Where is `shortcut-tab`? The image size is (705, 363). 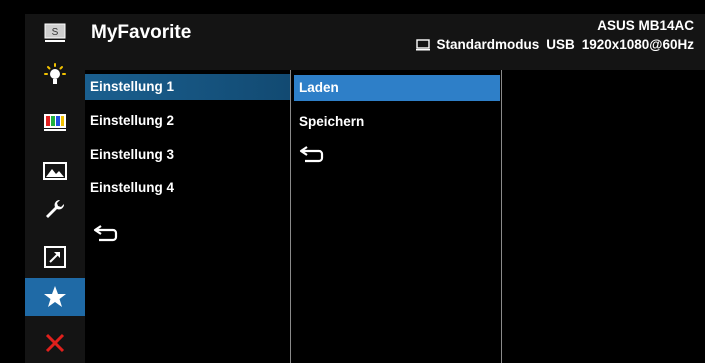 shortcut-tab is located at coordinates (55, 257).